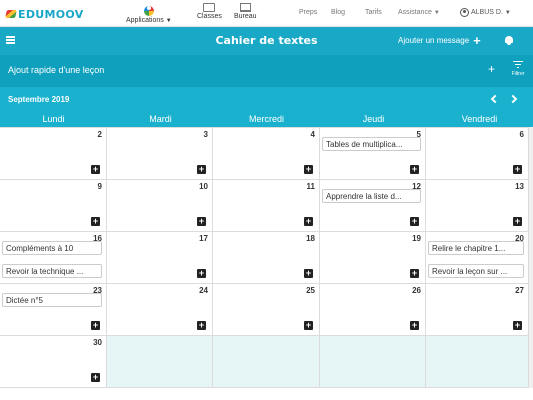 The height and width of the screenshot is (400, 533). I want to click on nav-link-blog: Blog, so click(338, 12).